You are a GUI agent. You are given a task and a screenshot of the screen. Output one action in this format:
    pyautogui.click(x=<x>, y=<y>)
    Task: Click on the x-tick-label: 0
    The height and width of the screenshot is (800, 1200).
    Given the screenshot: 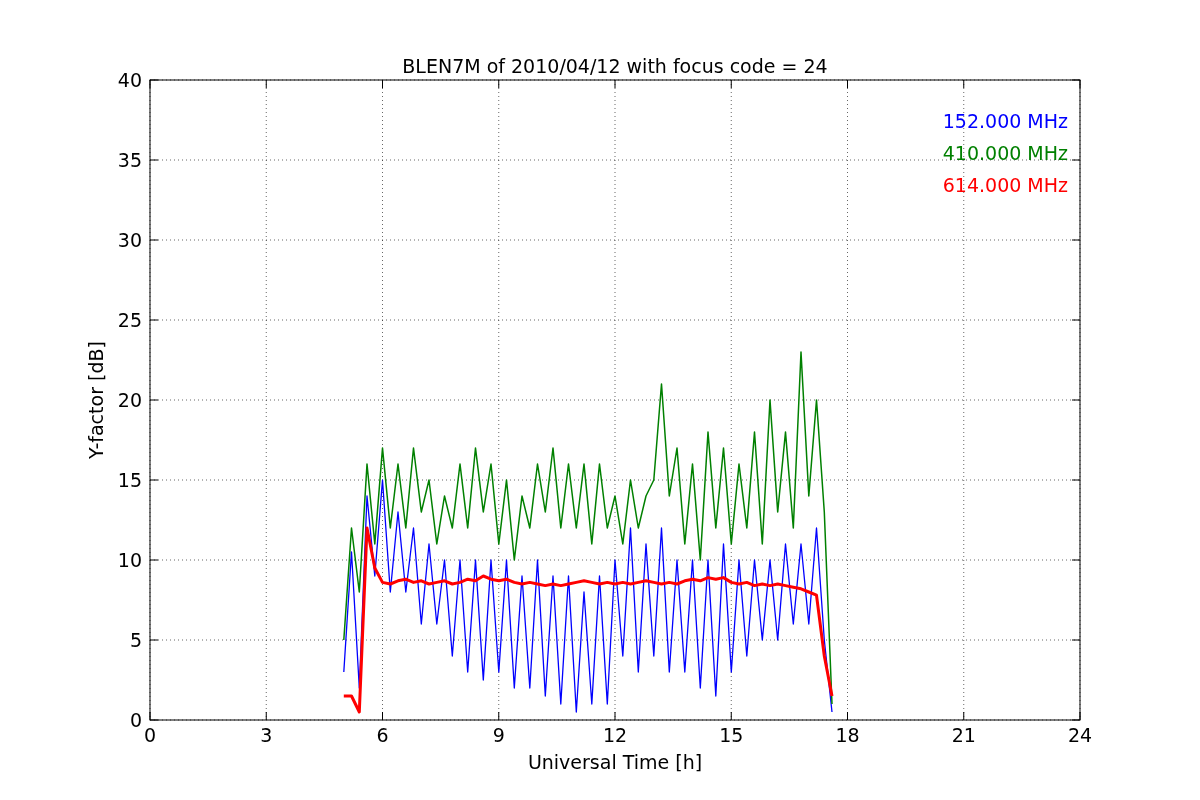 What is the action you would take?
    pyautogui.click(x=150, y=735)
    